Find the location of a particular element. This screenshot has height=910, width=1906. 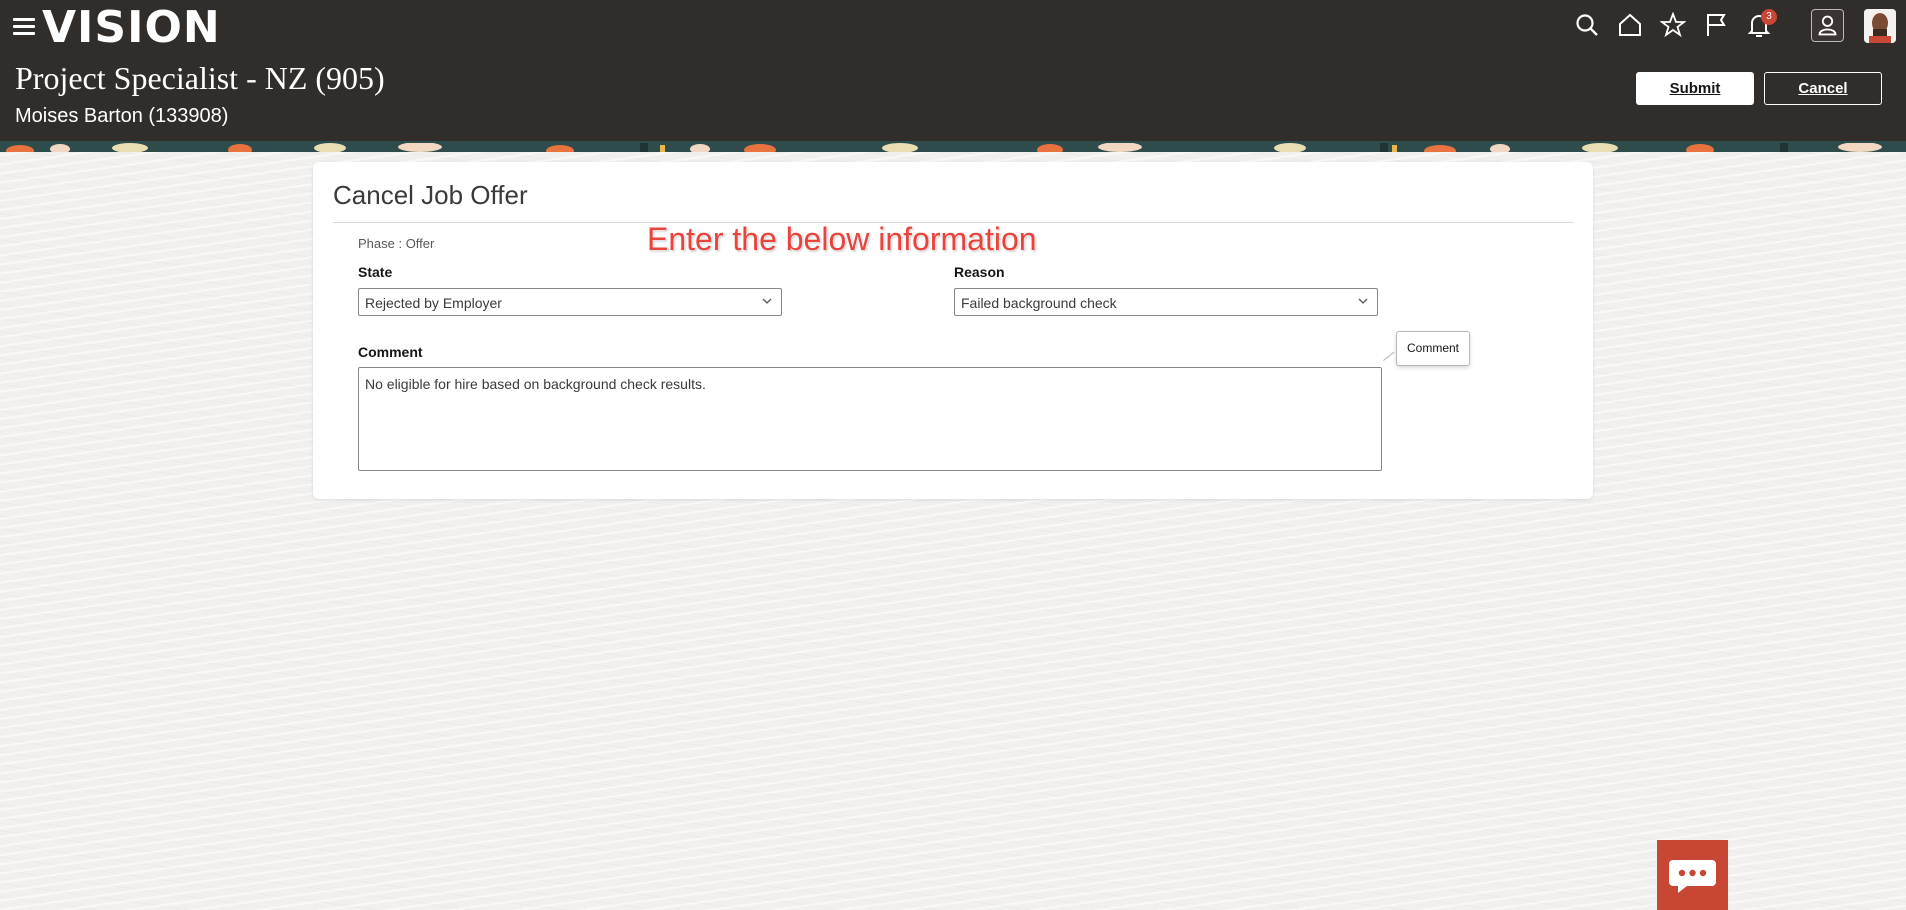

reason-select: Failed background check is located at coordinates (1166, 302).